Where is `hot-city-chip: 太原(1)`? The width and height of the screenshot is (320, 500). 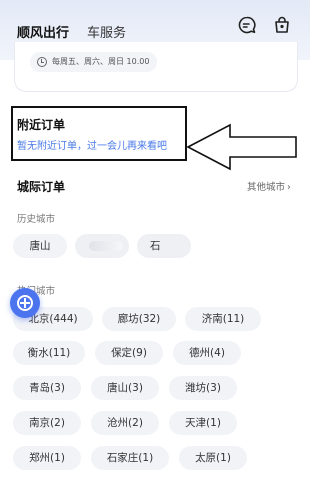
hot-city-chip: 太原(1) is located at coordinates (213, 458).